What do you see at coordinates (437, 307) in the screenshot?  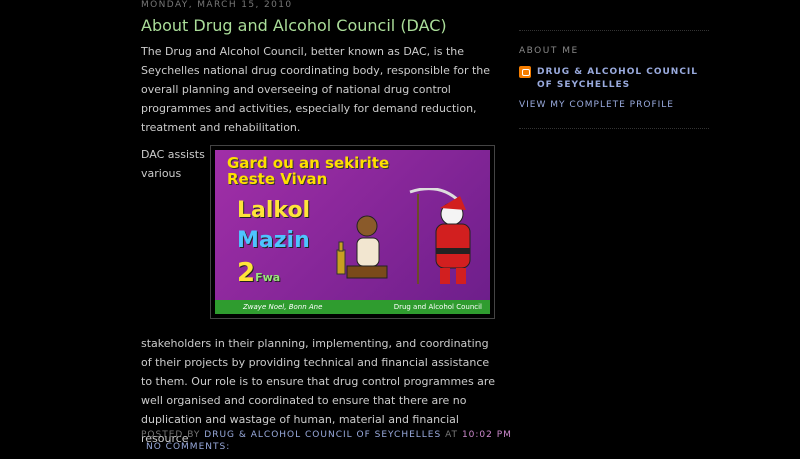 I see `poster-footer-right: Drug and Alcohol Council` at bounding box center [437, 307].